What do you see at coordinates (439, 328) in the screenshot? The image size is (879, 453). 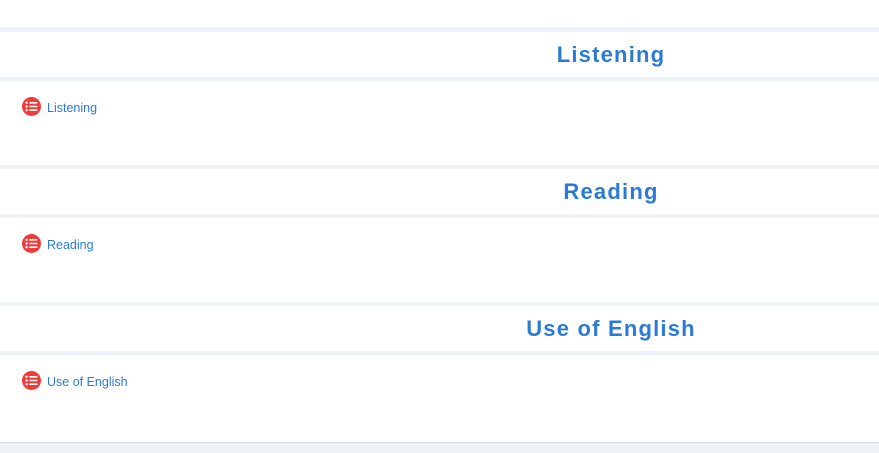 I see `section-header-use-of-english: Use of English` at bounding box center [439, 328].